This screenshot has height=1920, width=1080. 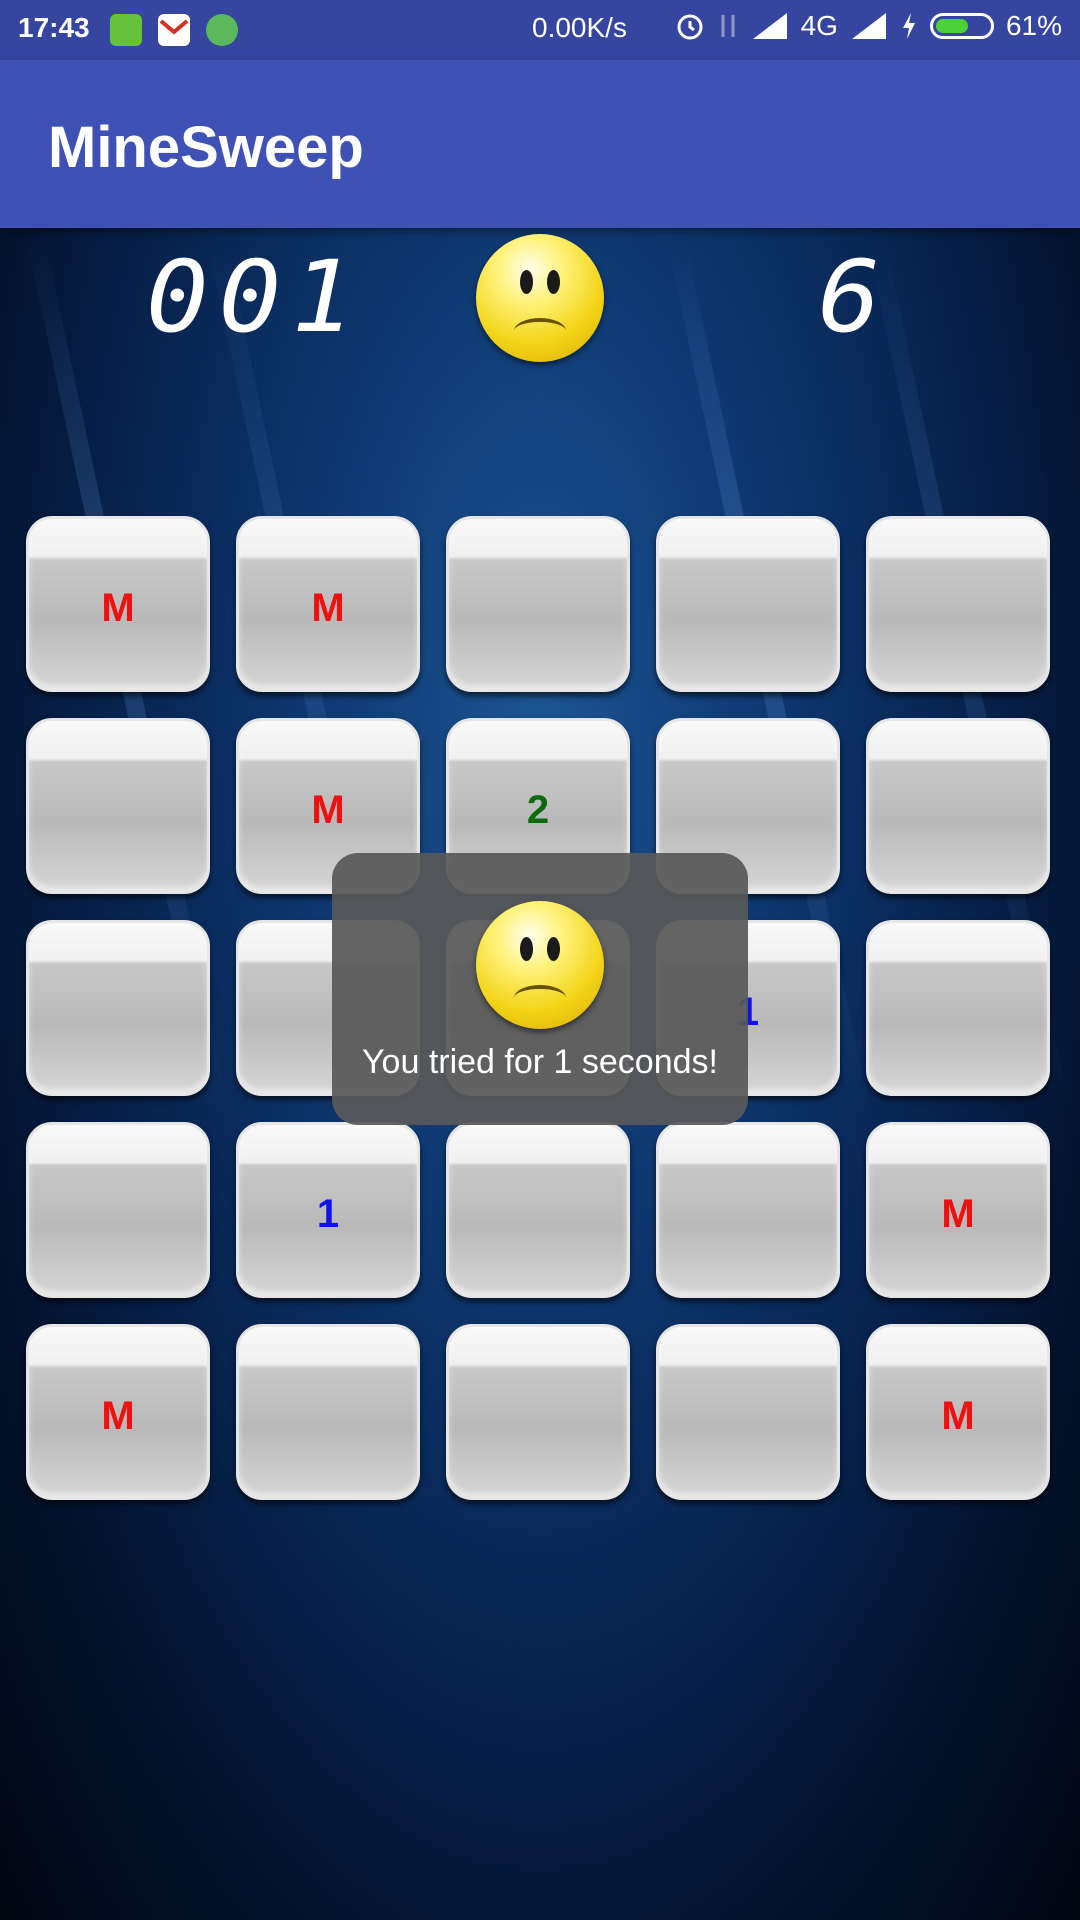 I want to click on timer-display: 001, so click(x=255, y=297).